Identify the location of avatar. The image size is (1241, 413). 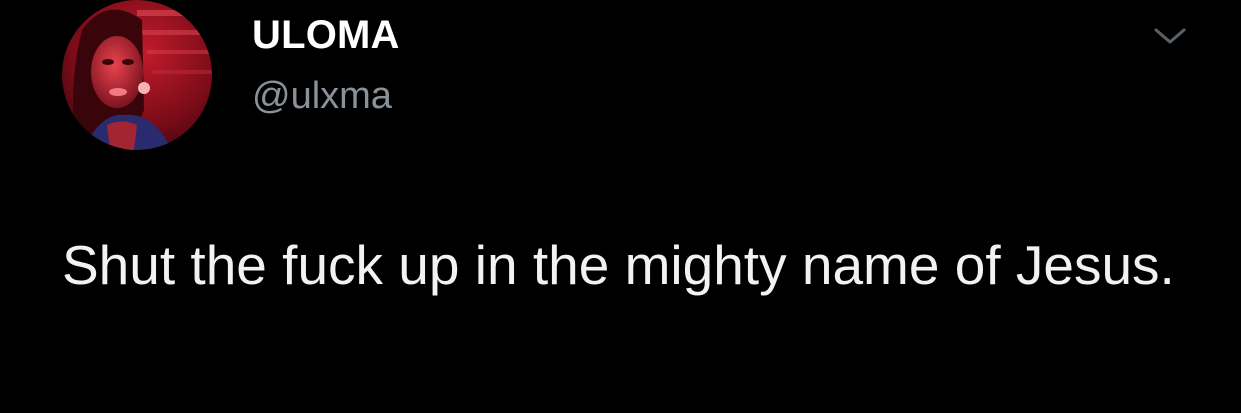
(137, 75).